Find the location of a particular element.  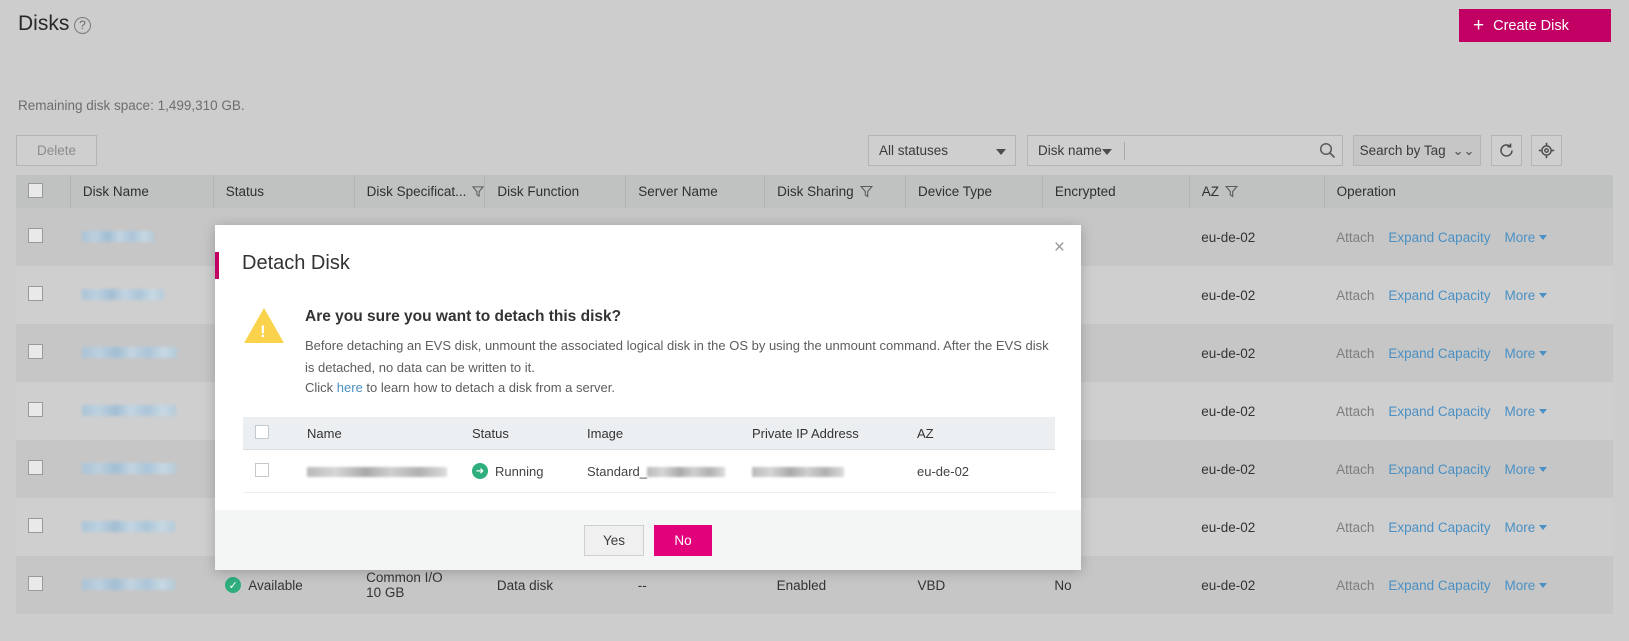

status-filter-value: All statuses is located at coordinates (914, 150).